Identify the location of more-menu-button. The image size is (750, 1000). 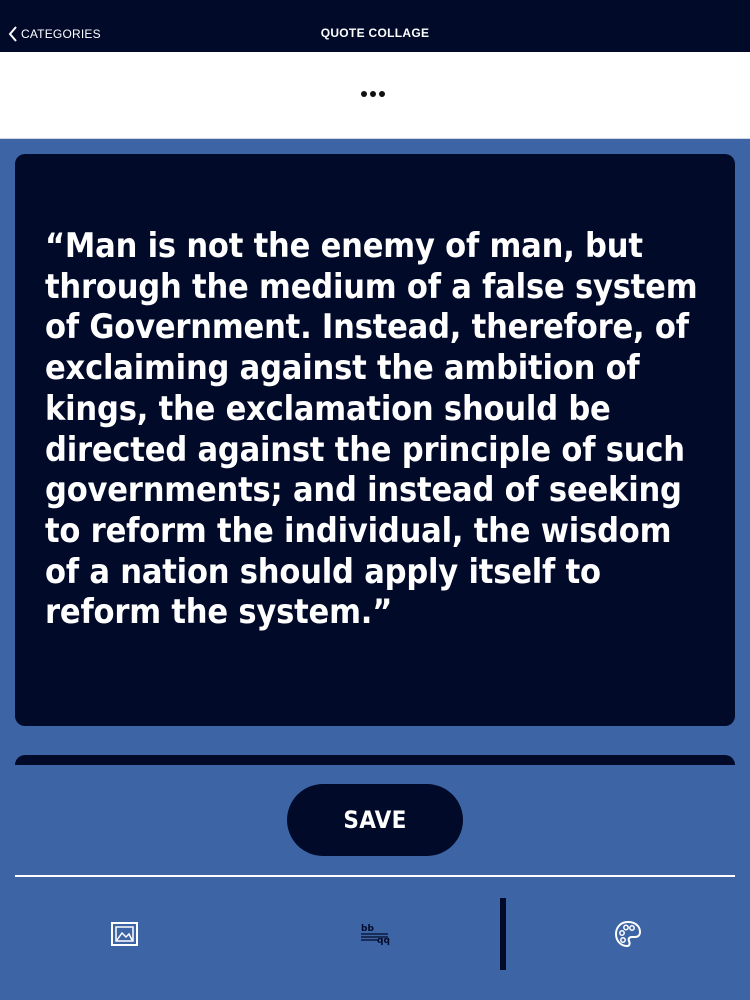
(373, 94).